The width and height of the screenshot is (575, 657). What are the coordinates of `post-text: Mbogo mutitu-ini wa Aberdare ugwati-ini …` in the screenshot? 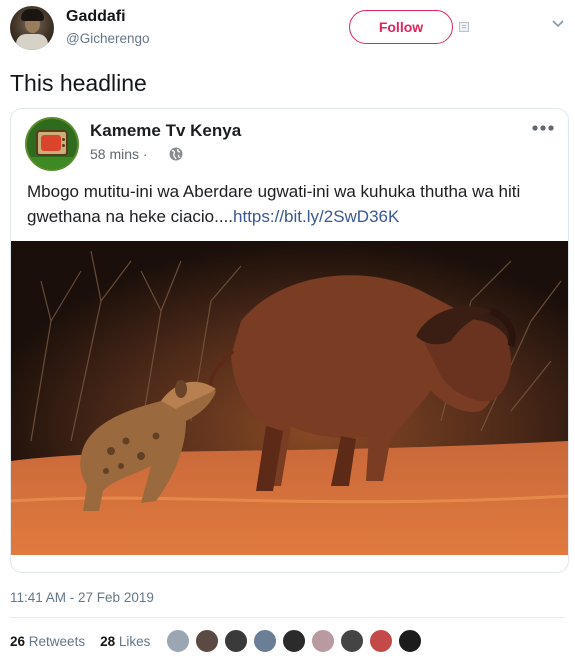 It's located at (292, 204).